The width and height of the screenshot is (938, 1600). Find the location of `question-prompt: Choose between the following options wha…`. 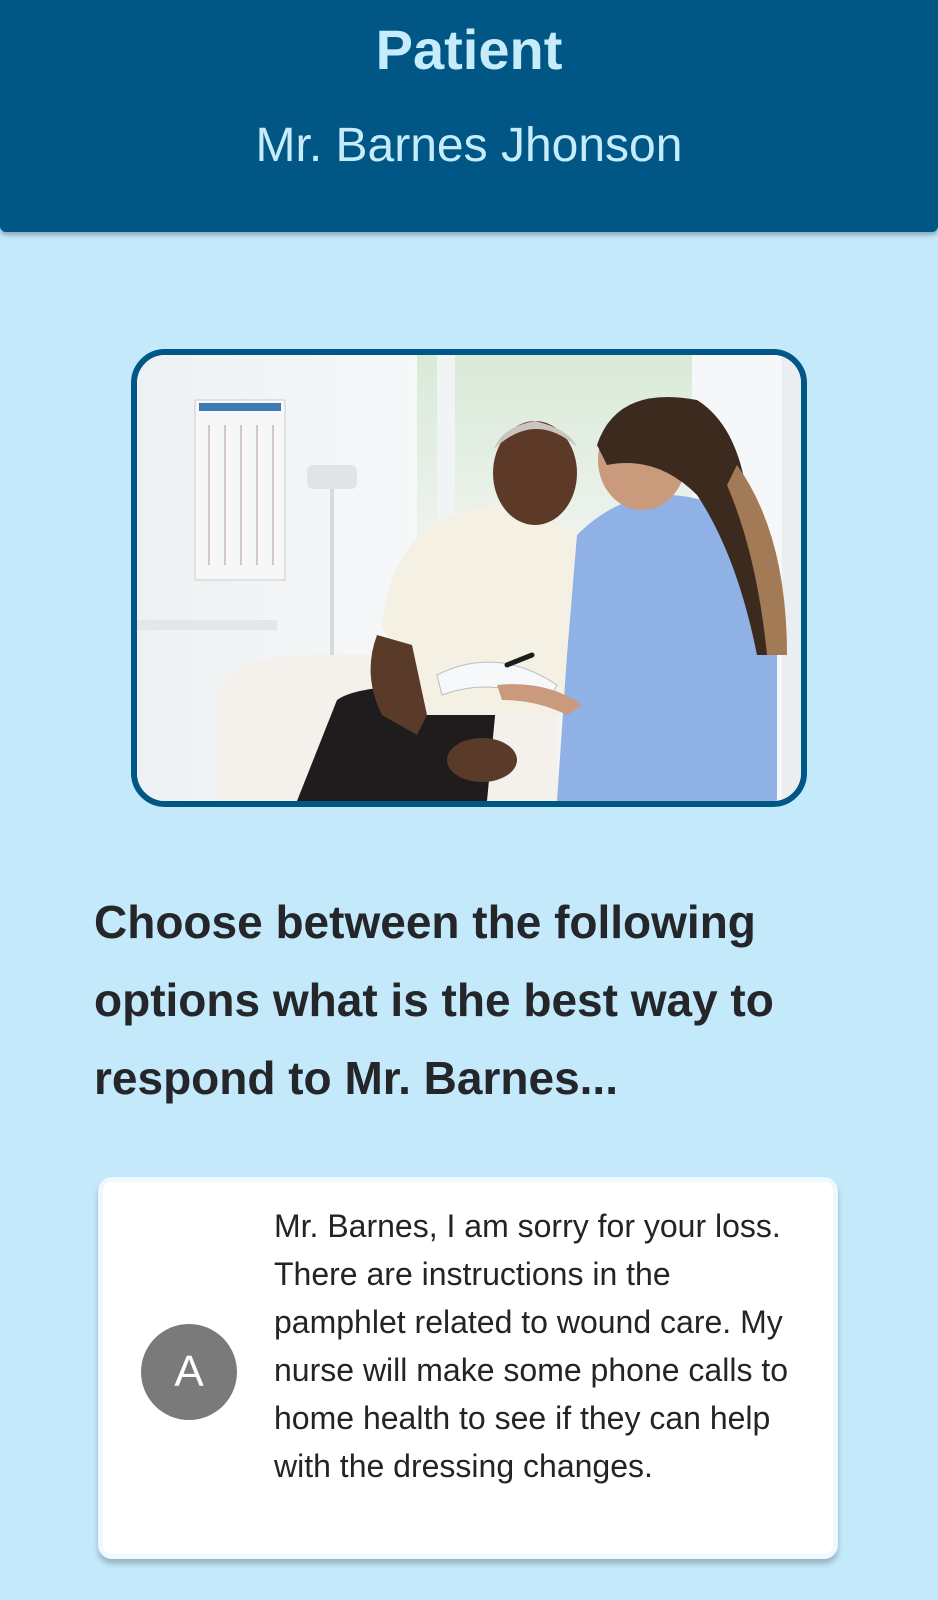

question-prompt: Choose between the following options wha… is located at coordinates (434, 1000).